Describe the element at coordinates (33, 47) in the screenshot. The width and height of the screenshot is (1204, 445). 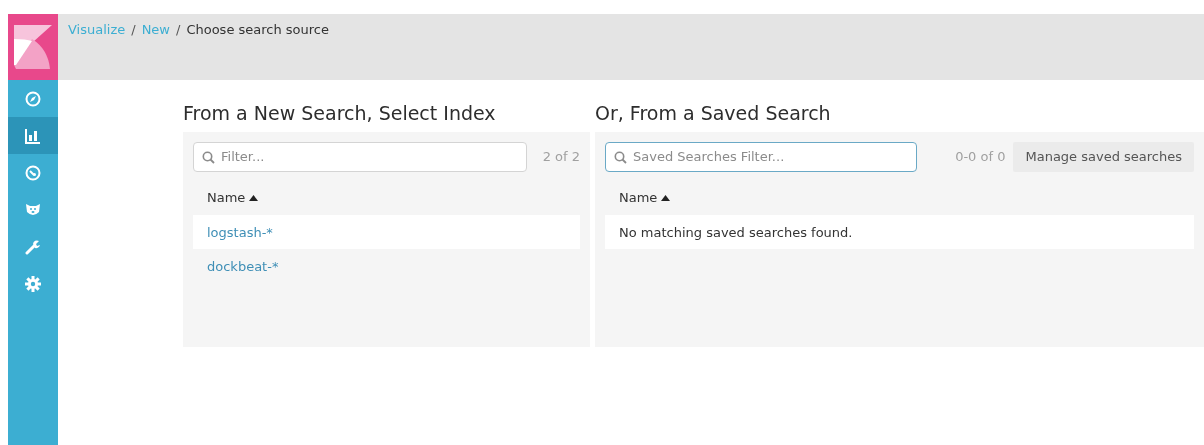
I see `logo-icon` at that location.